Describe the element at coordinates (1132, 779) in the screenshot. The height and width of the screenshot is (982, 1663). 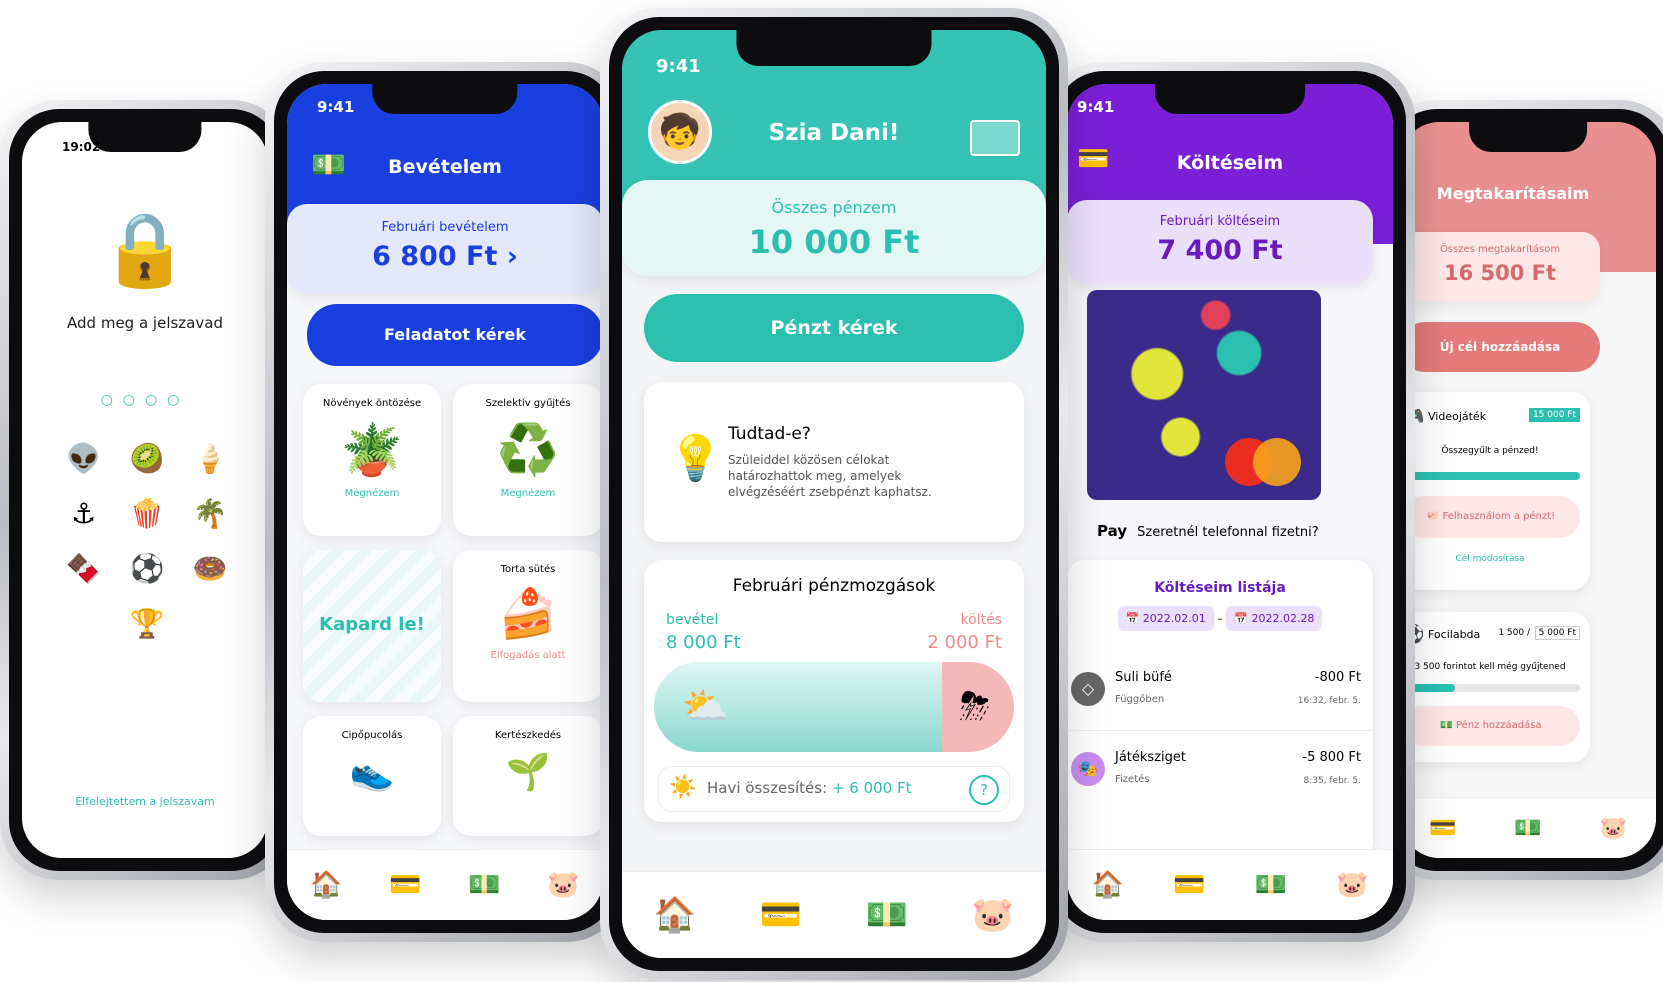
I see `expense-status: Fizetés` at that location.